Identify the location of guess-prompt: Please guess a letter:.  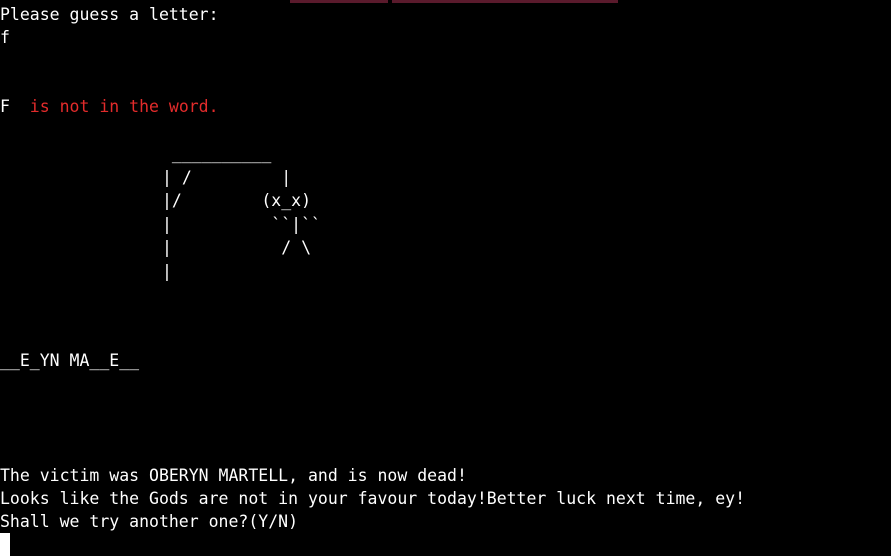
(109, 14).